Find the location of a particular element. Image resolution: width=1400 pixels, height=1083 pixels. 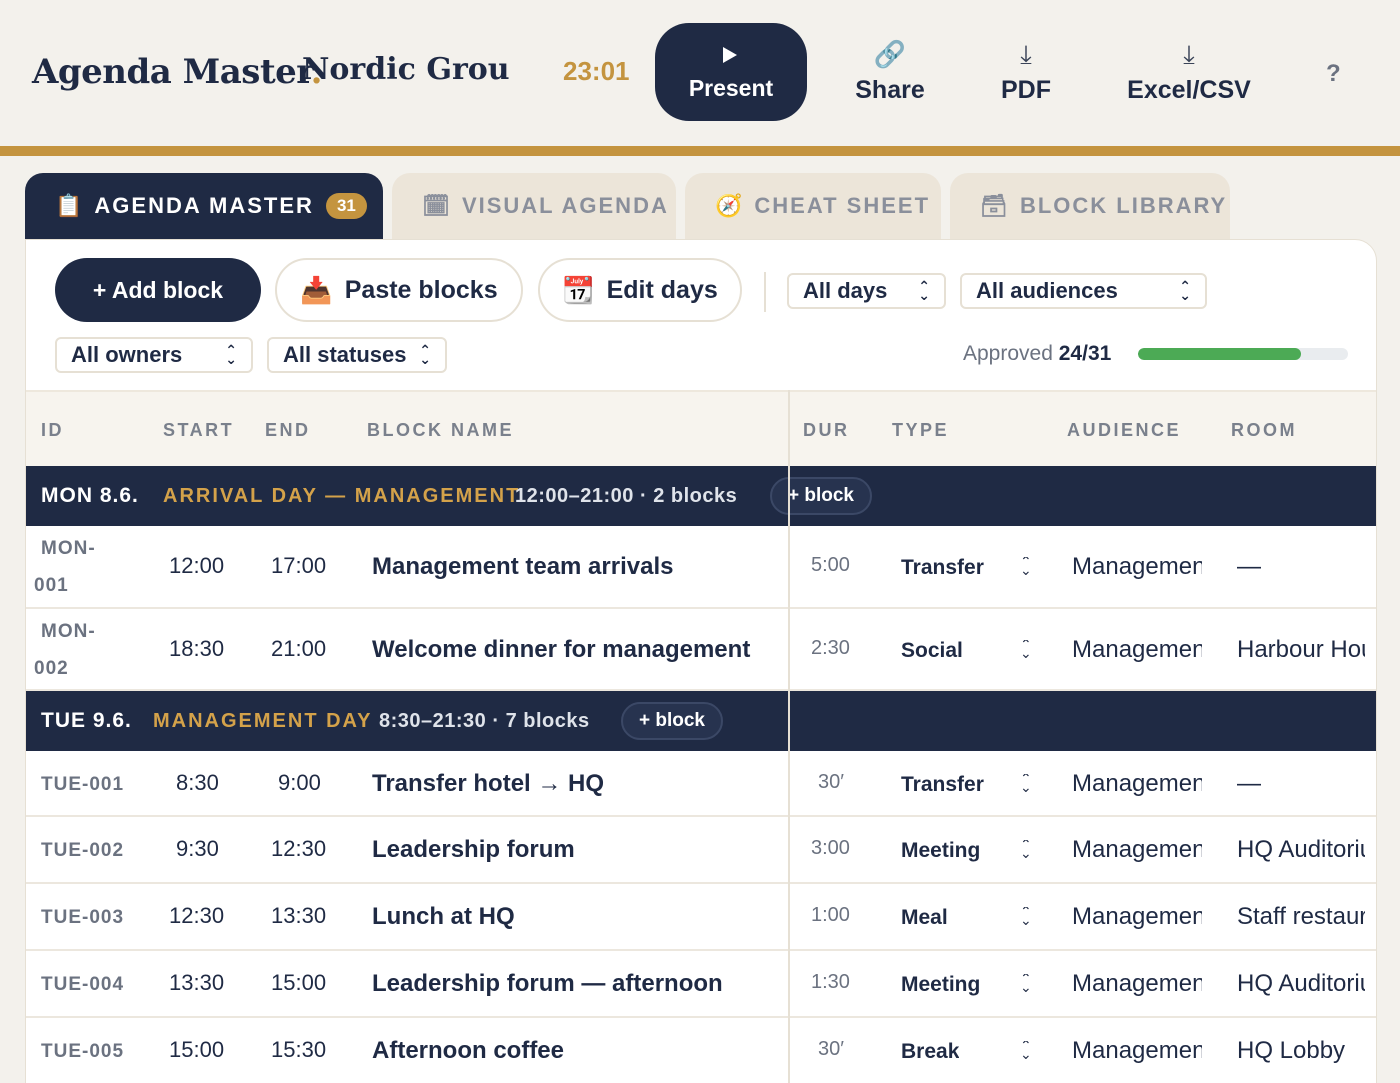

row-block-name: Transfer hotel → HQ is located at coordinates (577, 784).